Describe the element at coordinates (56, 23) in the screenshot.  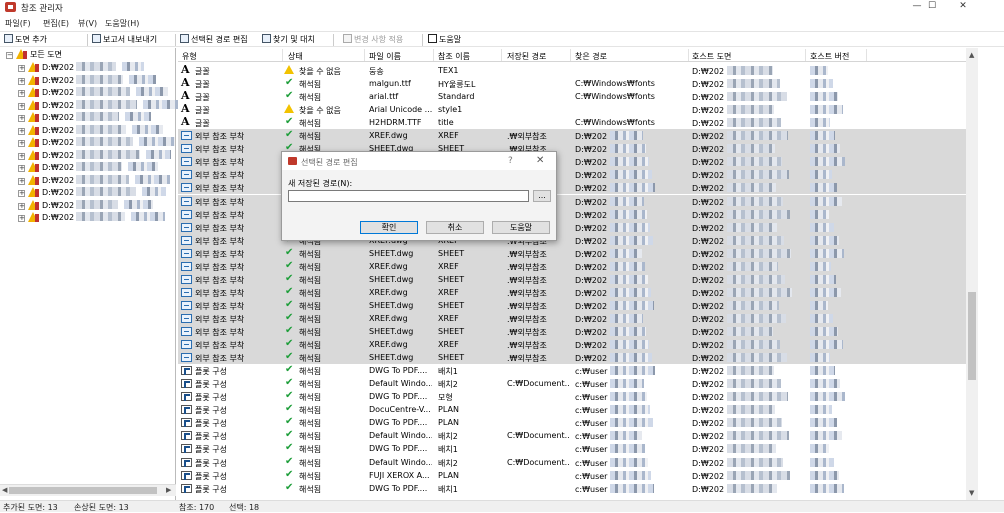
I see `menu-edit: 편집(E)` at that location.